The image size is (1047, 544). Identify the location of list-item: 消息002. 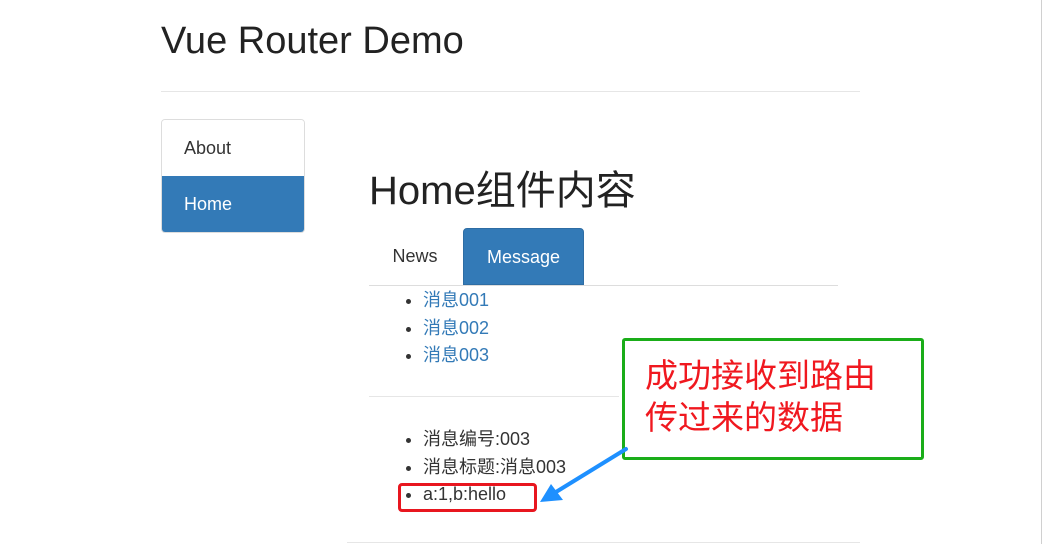
(456, 329).